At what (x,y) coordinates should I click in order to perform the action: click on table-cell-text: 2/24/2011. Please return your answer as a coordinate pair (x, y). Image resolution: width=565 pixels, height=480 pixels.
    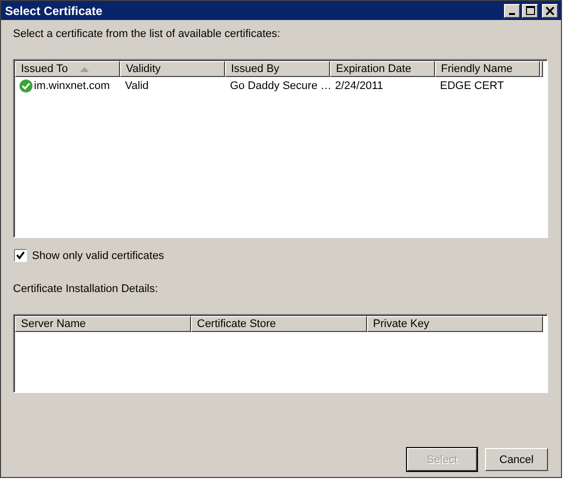
    Looking at the image, I should click on (359, 86).